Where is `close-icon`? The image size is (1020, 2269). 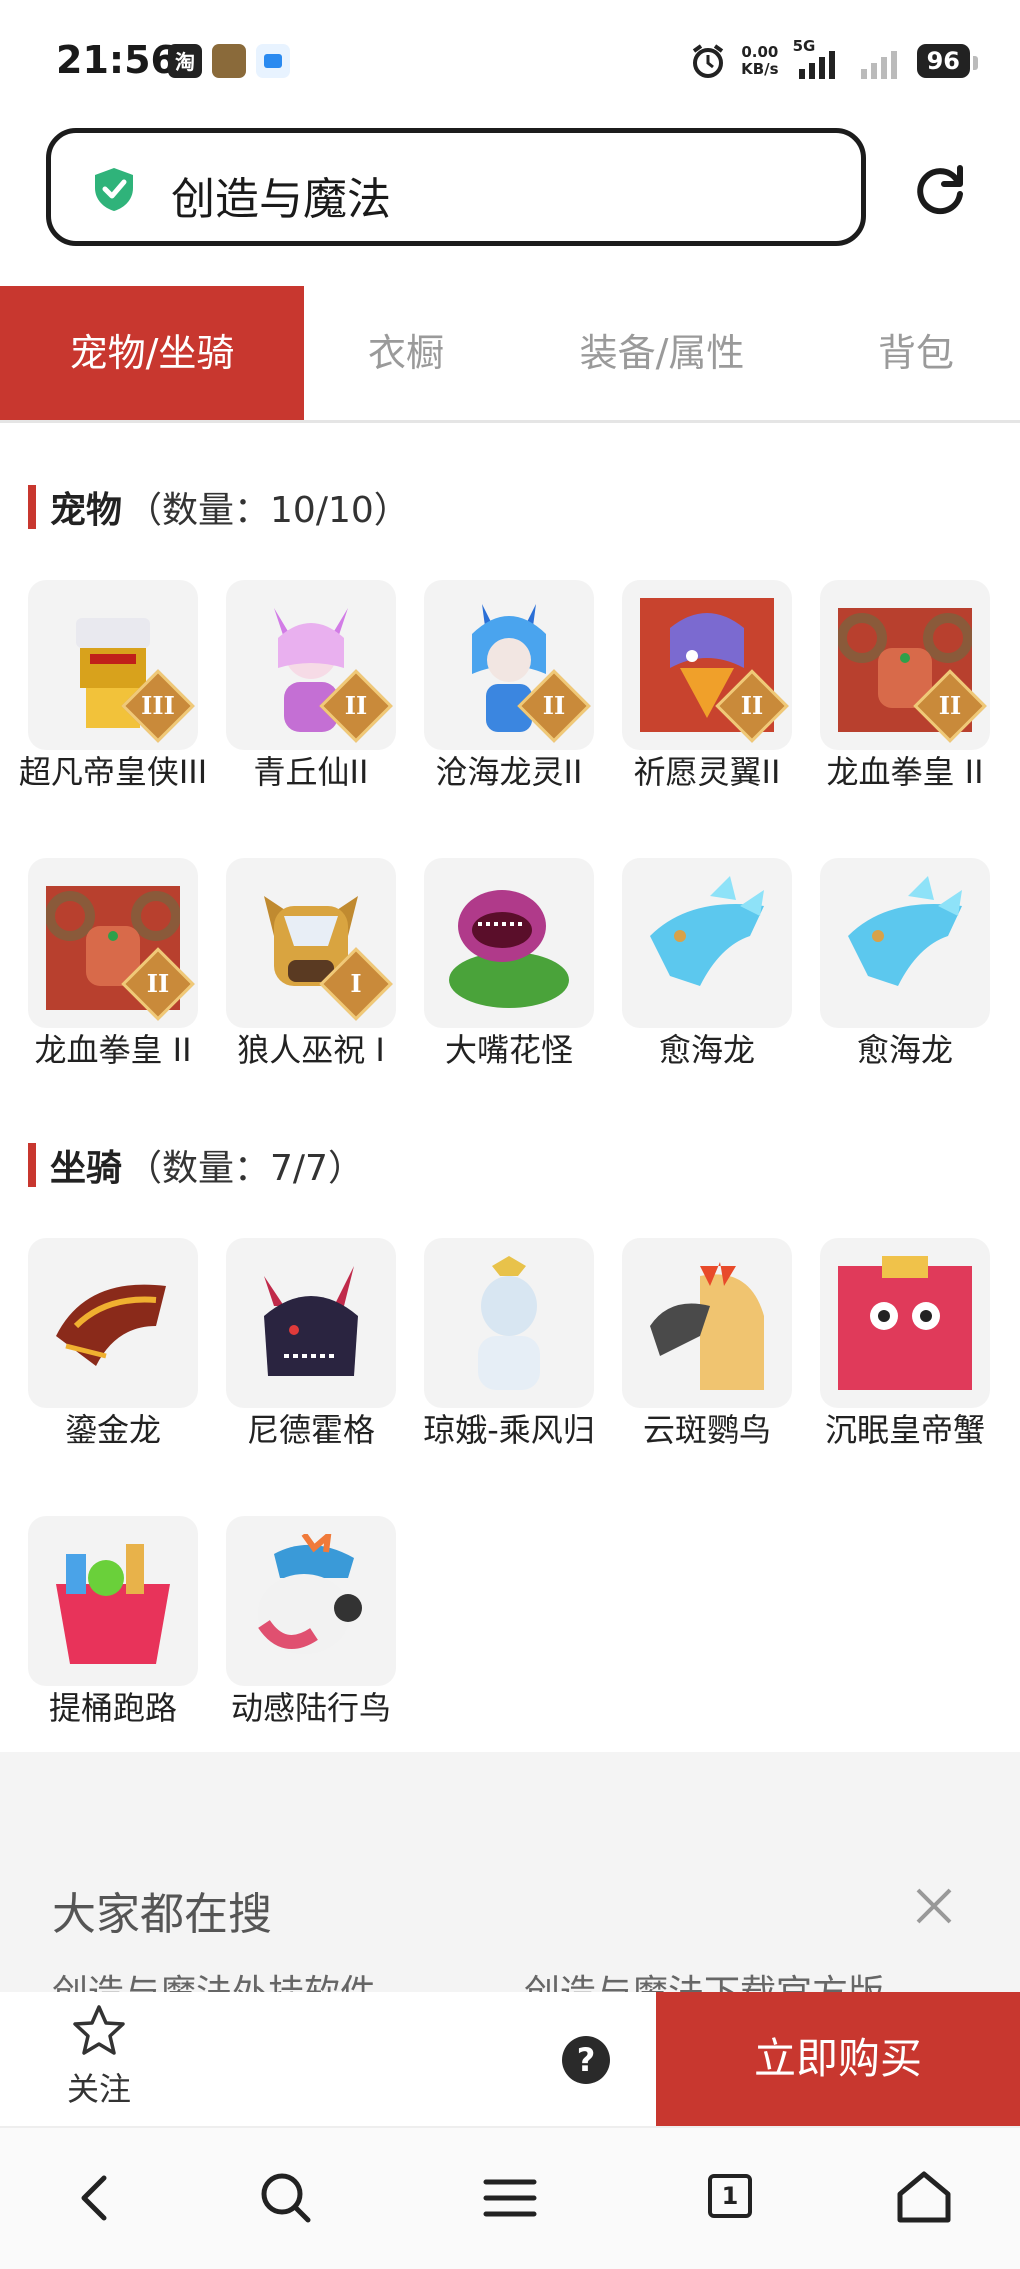 close-icon is located at coordinates (934, 1906).